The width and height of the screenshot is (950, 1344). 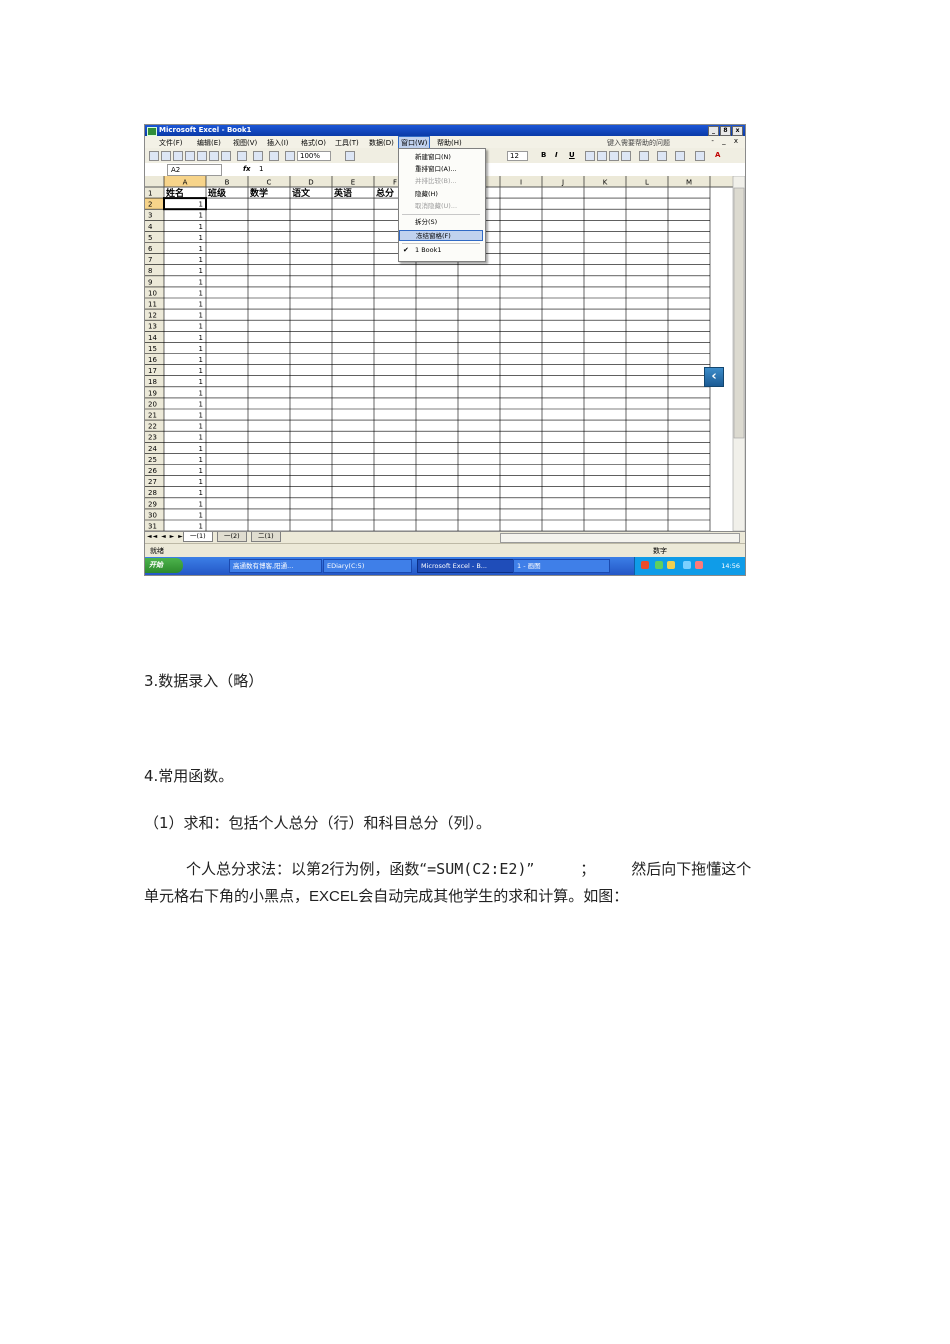 I want to click on menu-data: 数据(D), so click(x=381, y=143).